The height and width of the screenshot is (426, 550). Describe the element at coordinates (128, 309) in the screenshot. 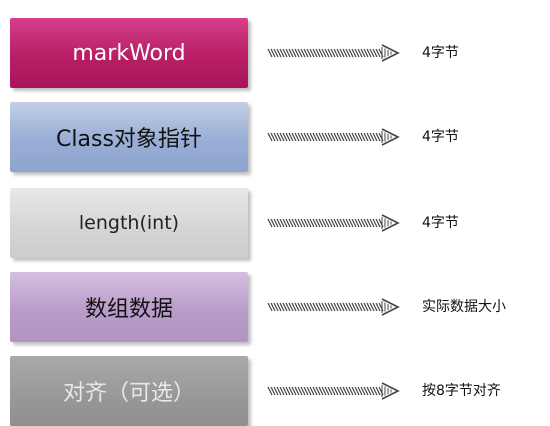

I see `block-label: 数组数据` at that location.